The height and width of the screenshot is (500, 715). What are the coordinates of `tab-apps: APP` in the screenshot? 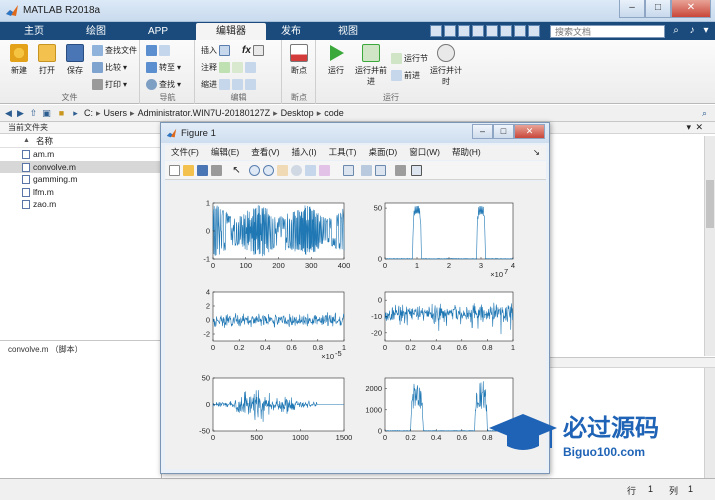 It's located at (158, 31).